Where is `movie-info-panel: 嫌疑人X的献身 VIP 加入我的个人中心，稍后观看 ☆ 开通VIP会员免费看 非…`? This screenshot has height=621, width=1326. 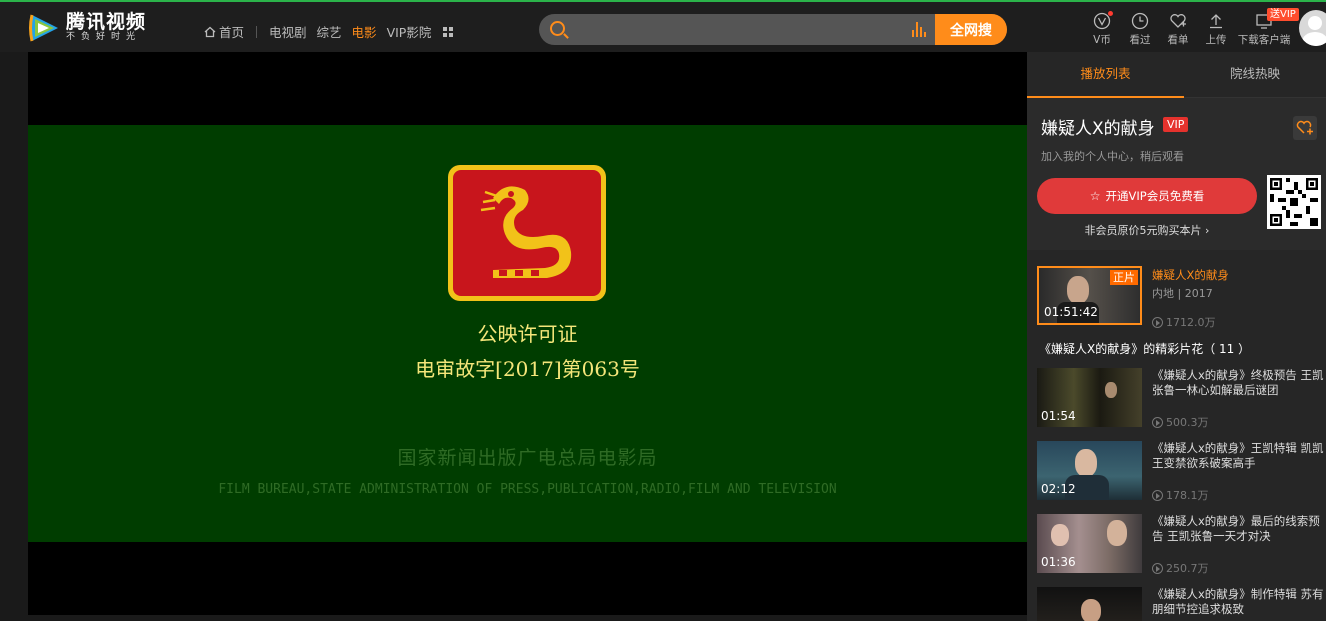 movie-info-panel: 嫌疑人X的献身 VIP 加入我的个人中心，稍后观看 ☆ 开通VIP会员免费看 非… is located at coordinates (1176, 174).